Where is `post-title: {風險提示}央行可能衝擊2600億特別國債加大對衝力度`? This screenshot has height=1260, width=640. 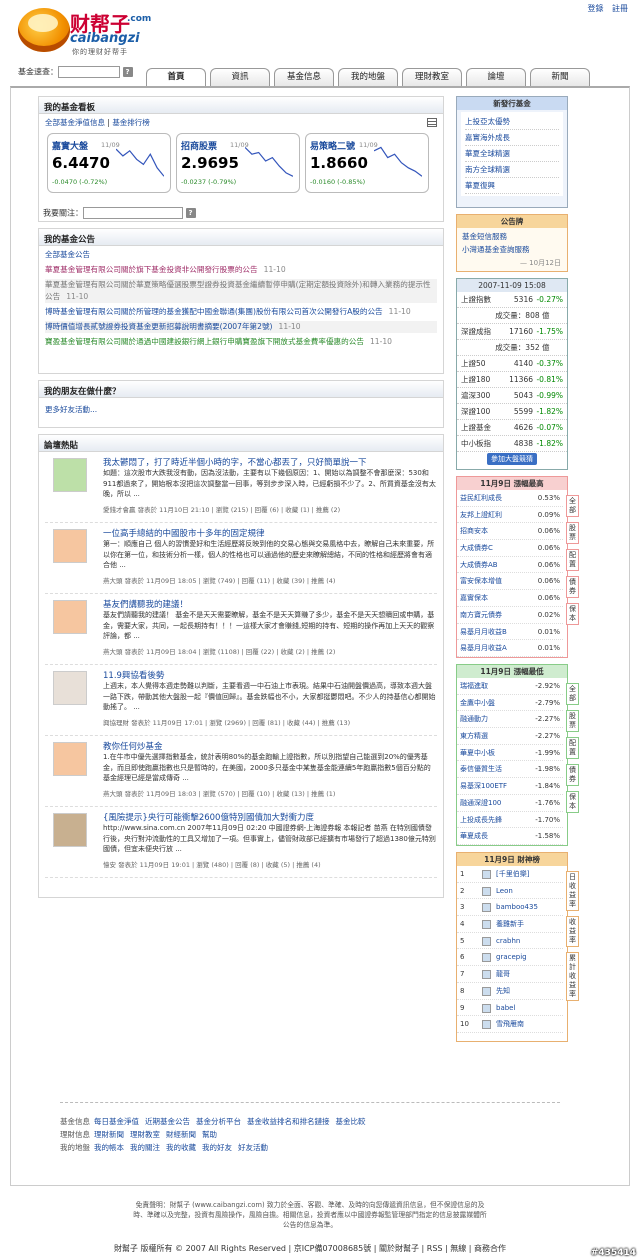 post-title: {風險提示}央行可能衝擊2600億特別國債加大對衝力度 is located at coordinates (208, 817).